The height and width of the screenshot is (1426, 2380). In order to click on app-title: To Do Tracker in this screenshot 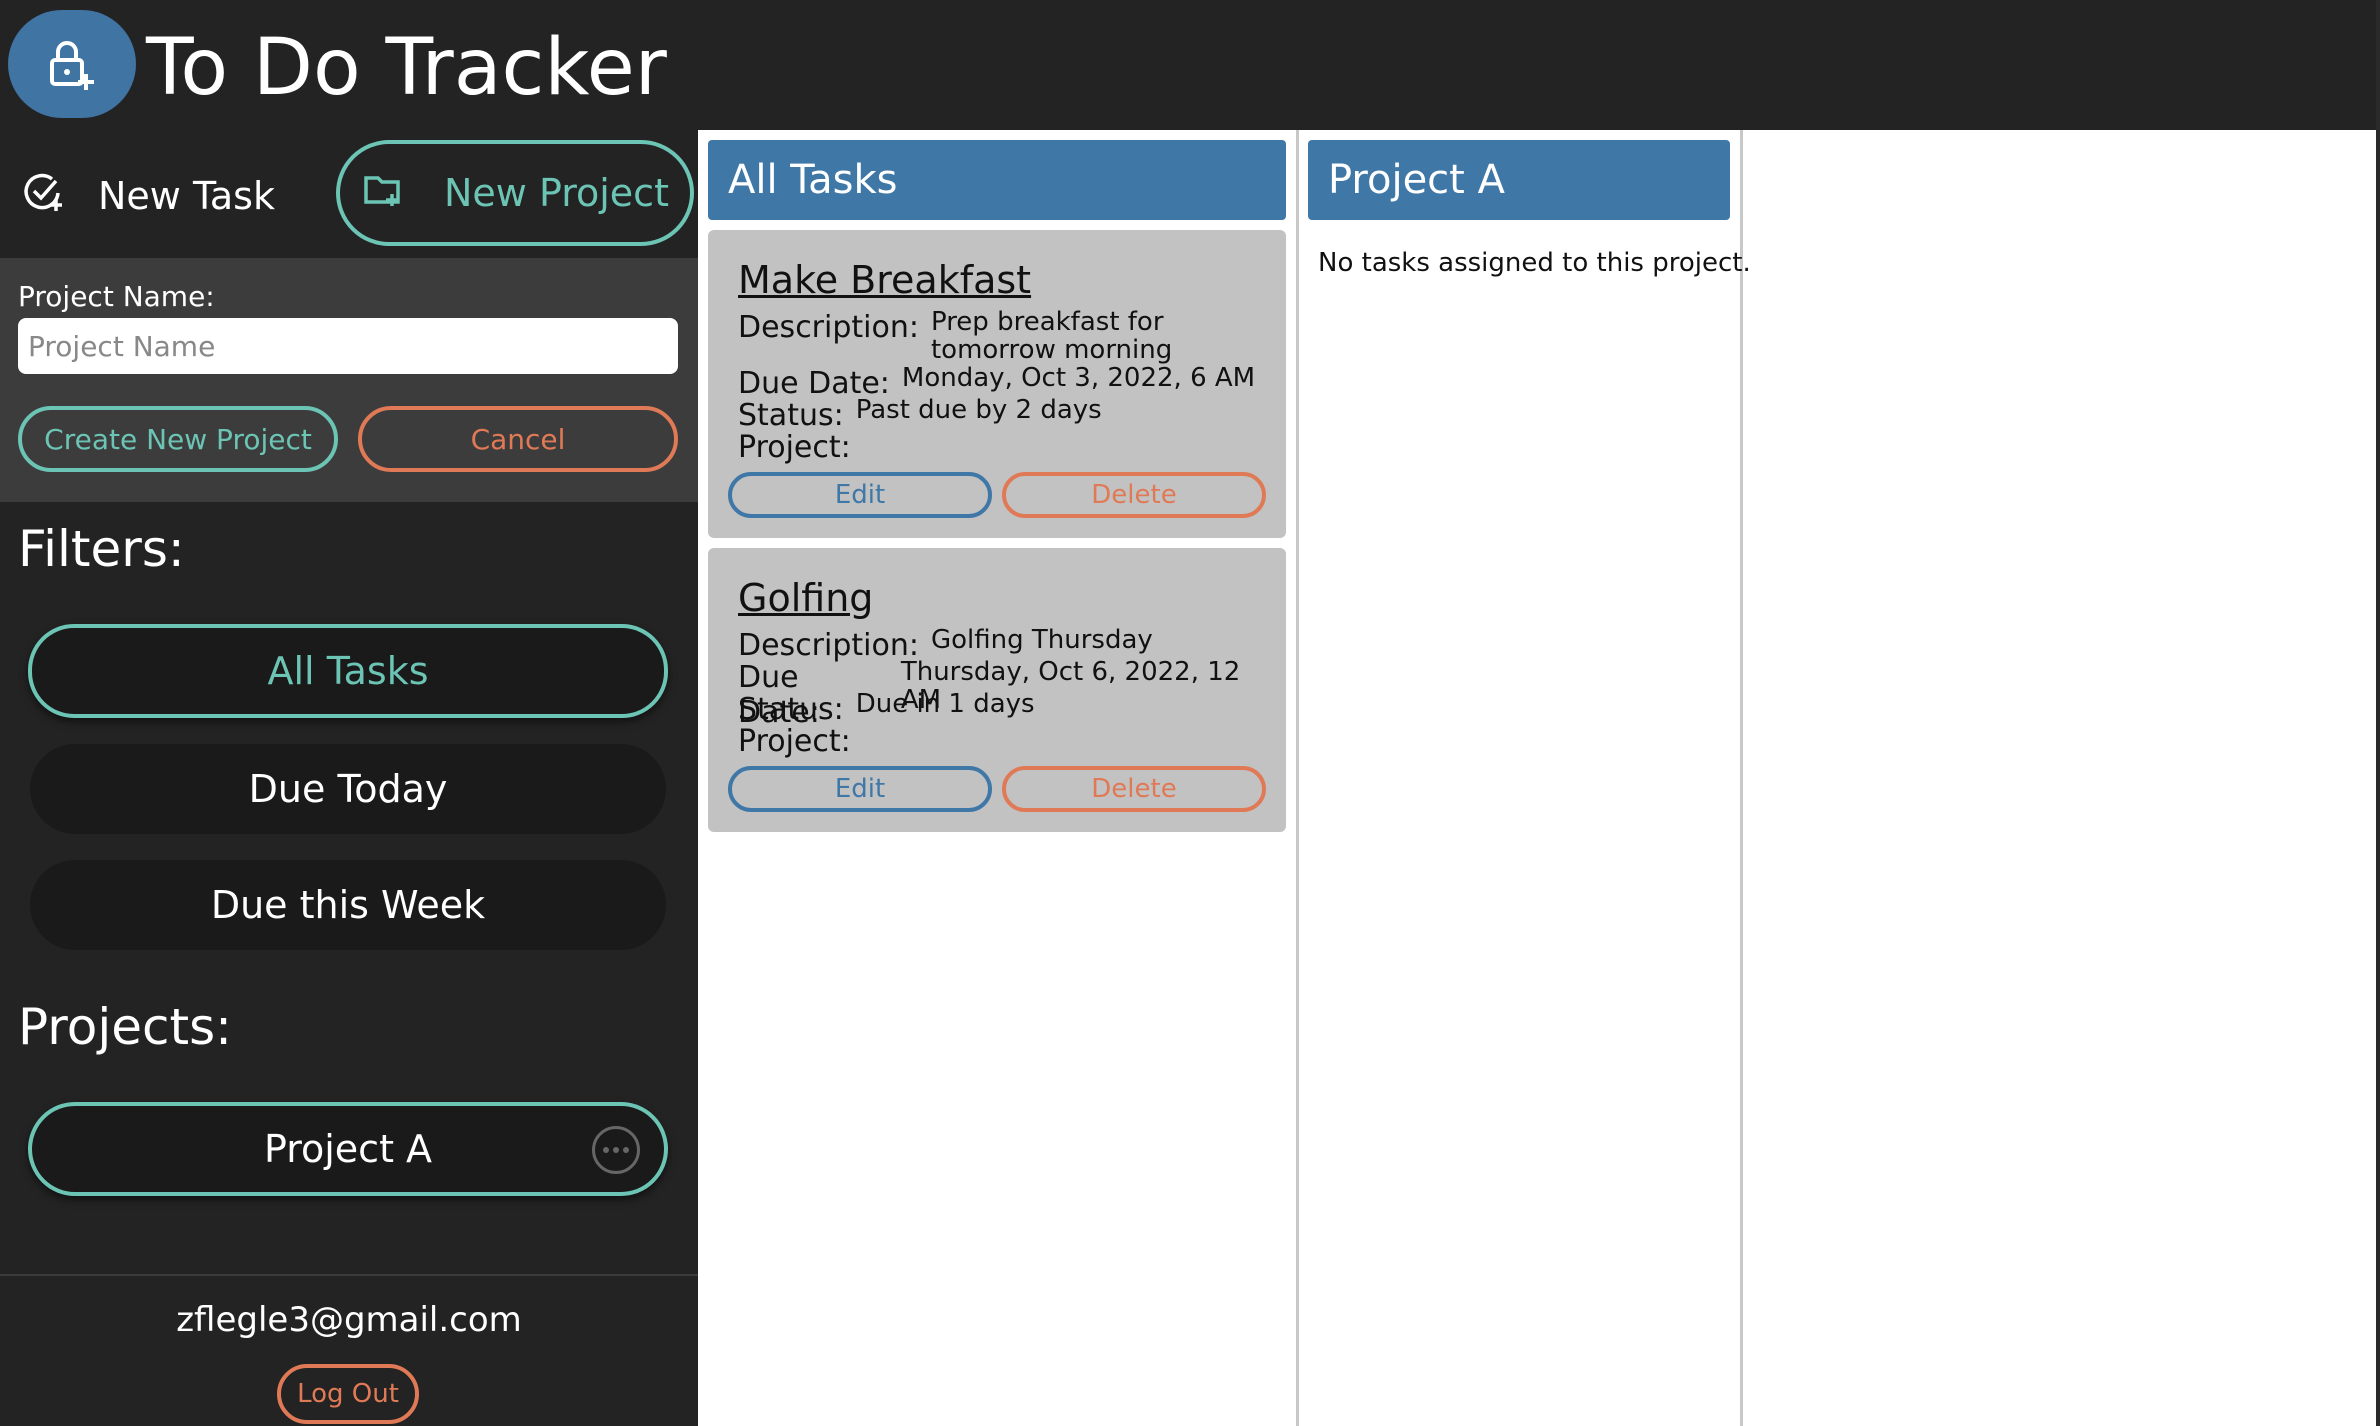, I will do `click(406, 68)`.